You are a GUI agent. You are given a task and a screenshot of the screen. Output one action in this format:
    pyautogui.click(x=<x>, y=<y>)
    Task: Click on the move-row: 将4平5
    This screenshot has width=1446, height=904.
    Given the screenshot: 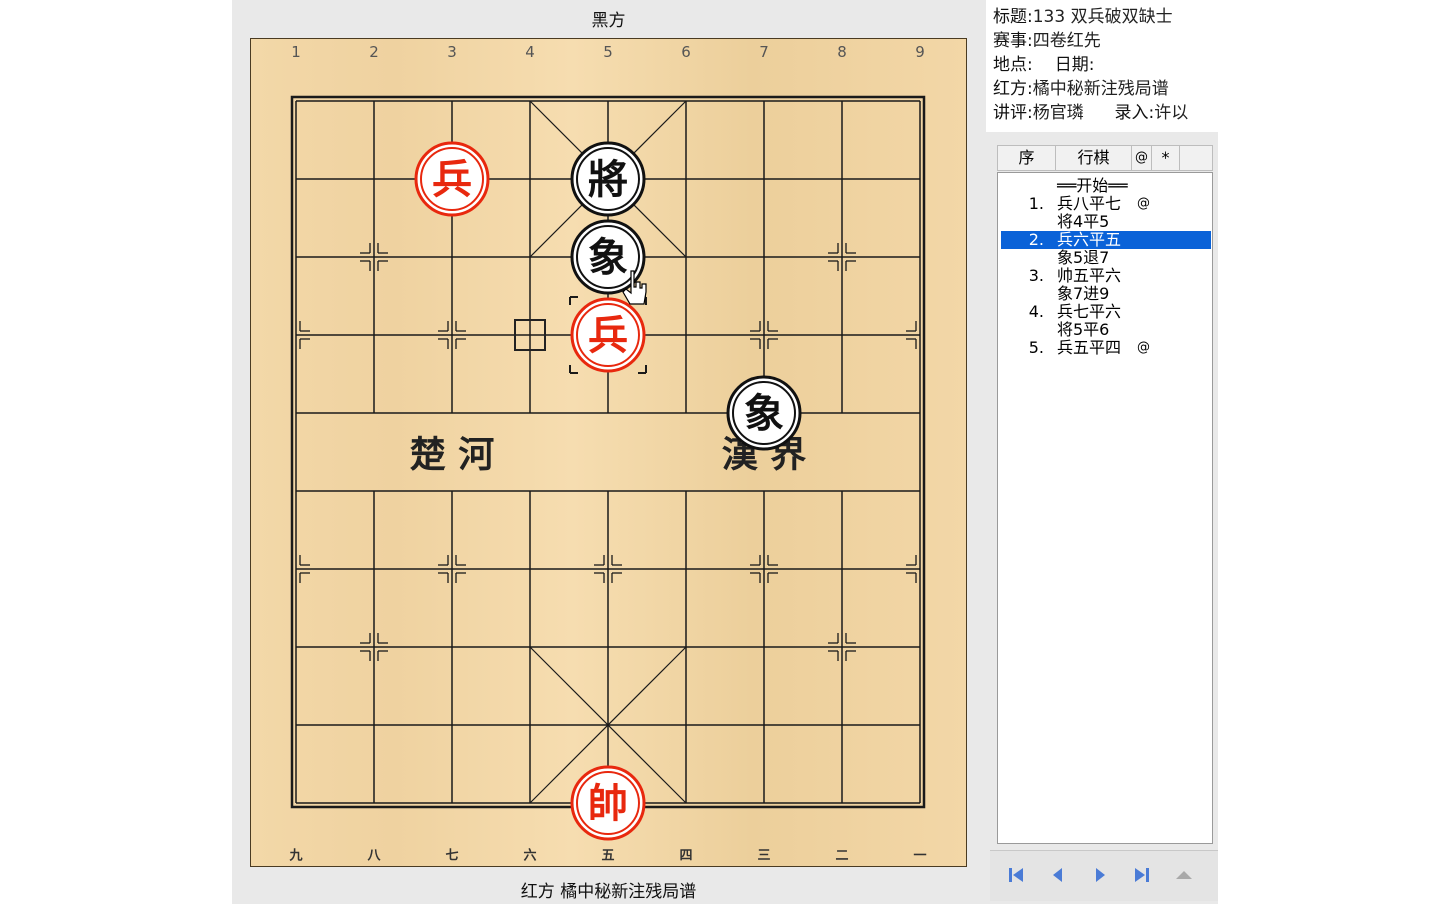 What is the action you would take?
    pyautogui.click(x=1105, y=222)
    